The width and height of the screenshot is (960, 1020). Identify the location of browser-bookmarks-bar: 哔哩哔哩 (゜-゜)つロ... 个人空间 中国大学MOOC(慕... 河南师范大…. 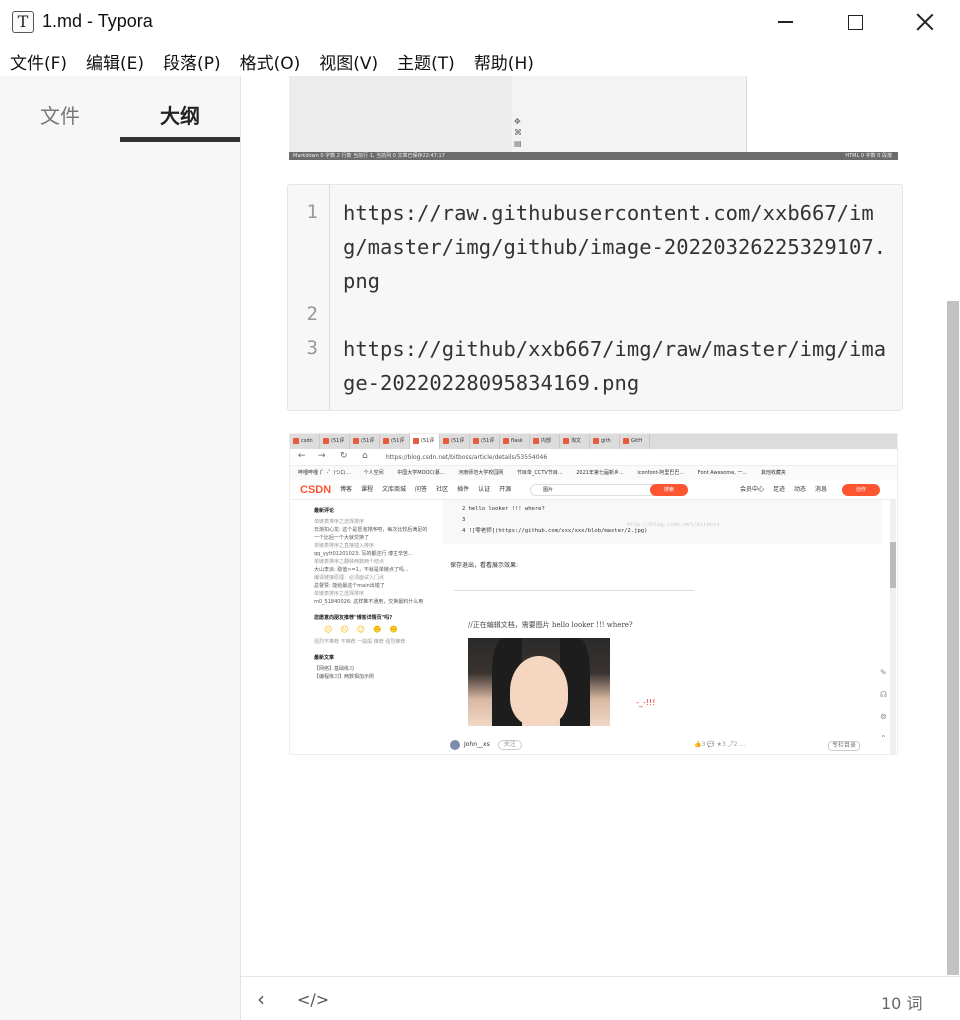
(593, 473).